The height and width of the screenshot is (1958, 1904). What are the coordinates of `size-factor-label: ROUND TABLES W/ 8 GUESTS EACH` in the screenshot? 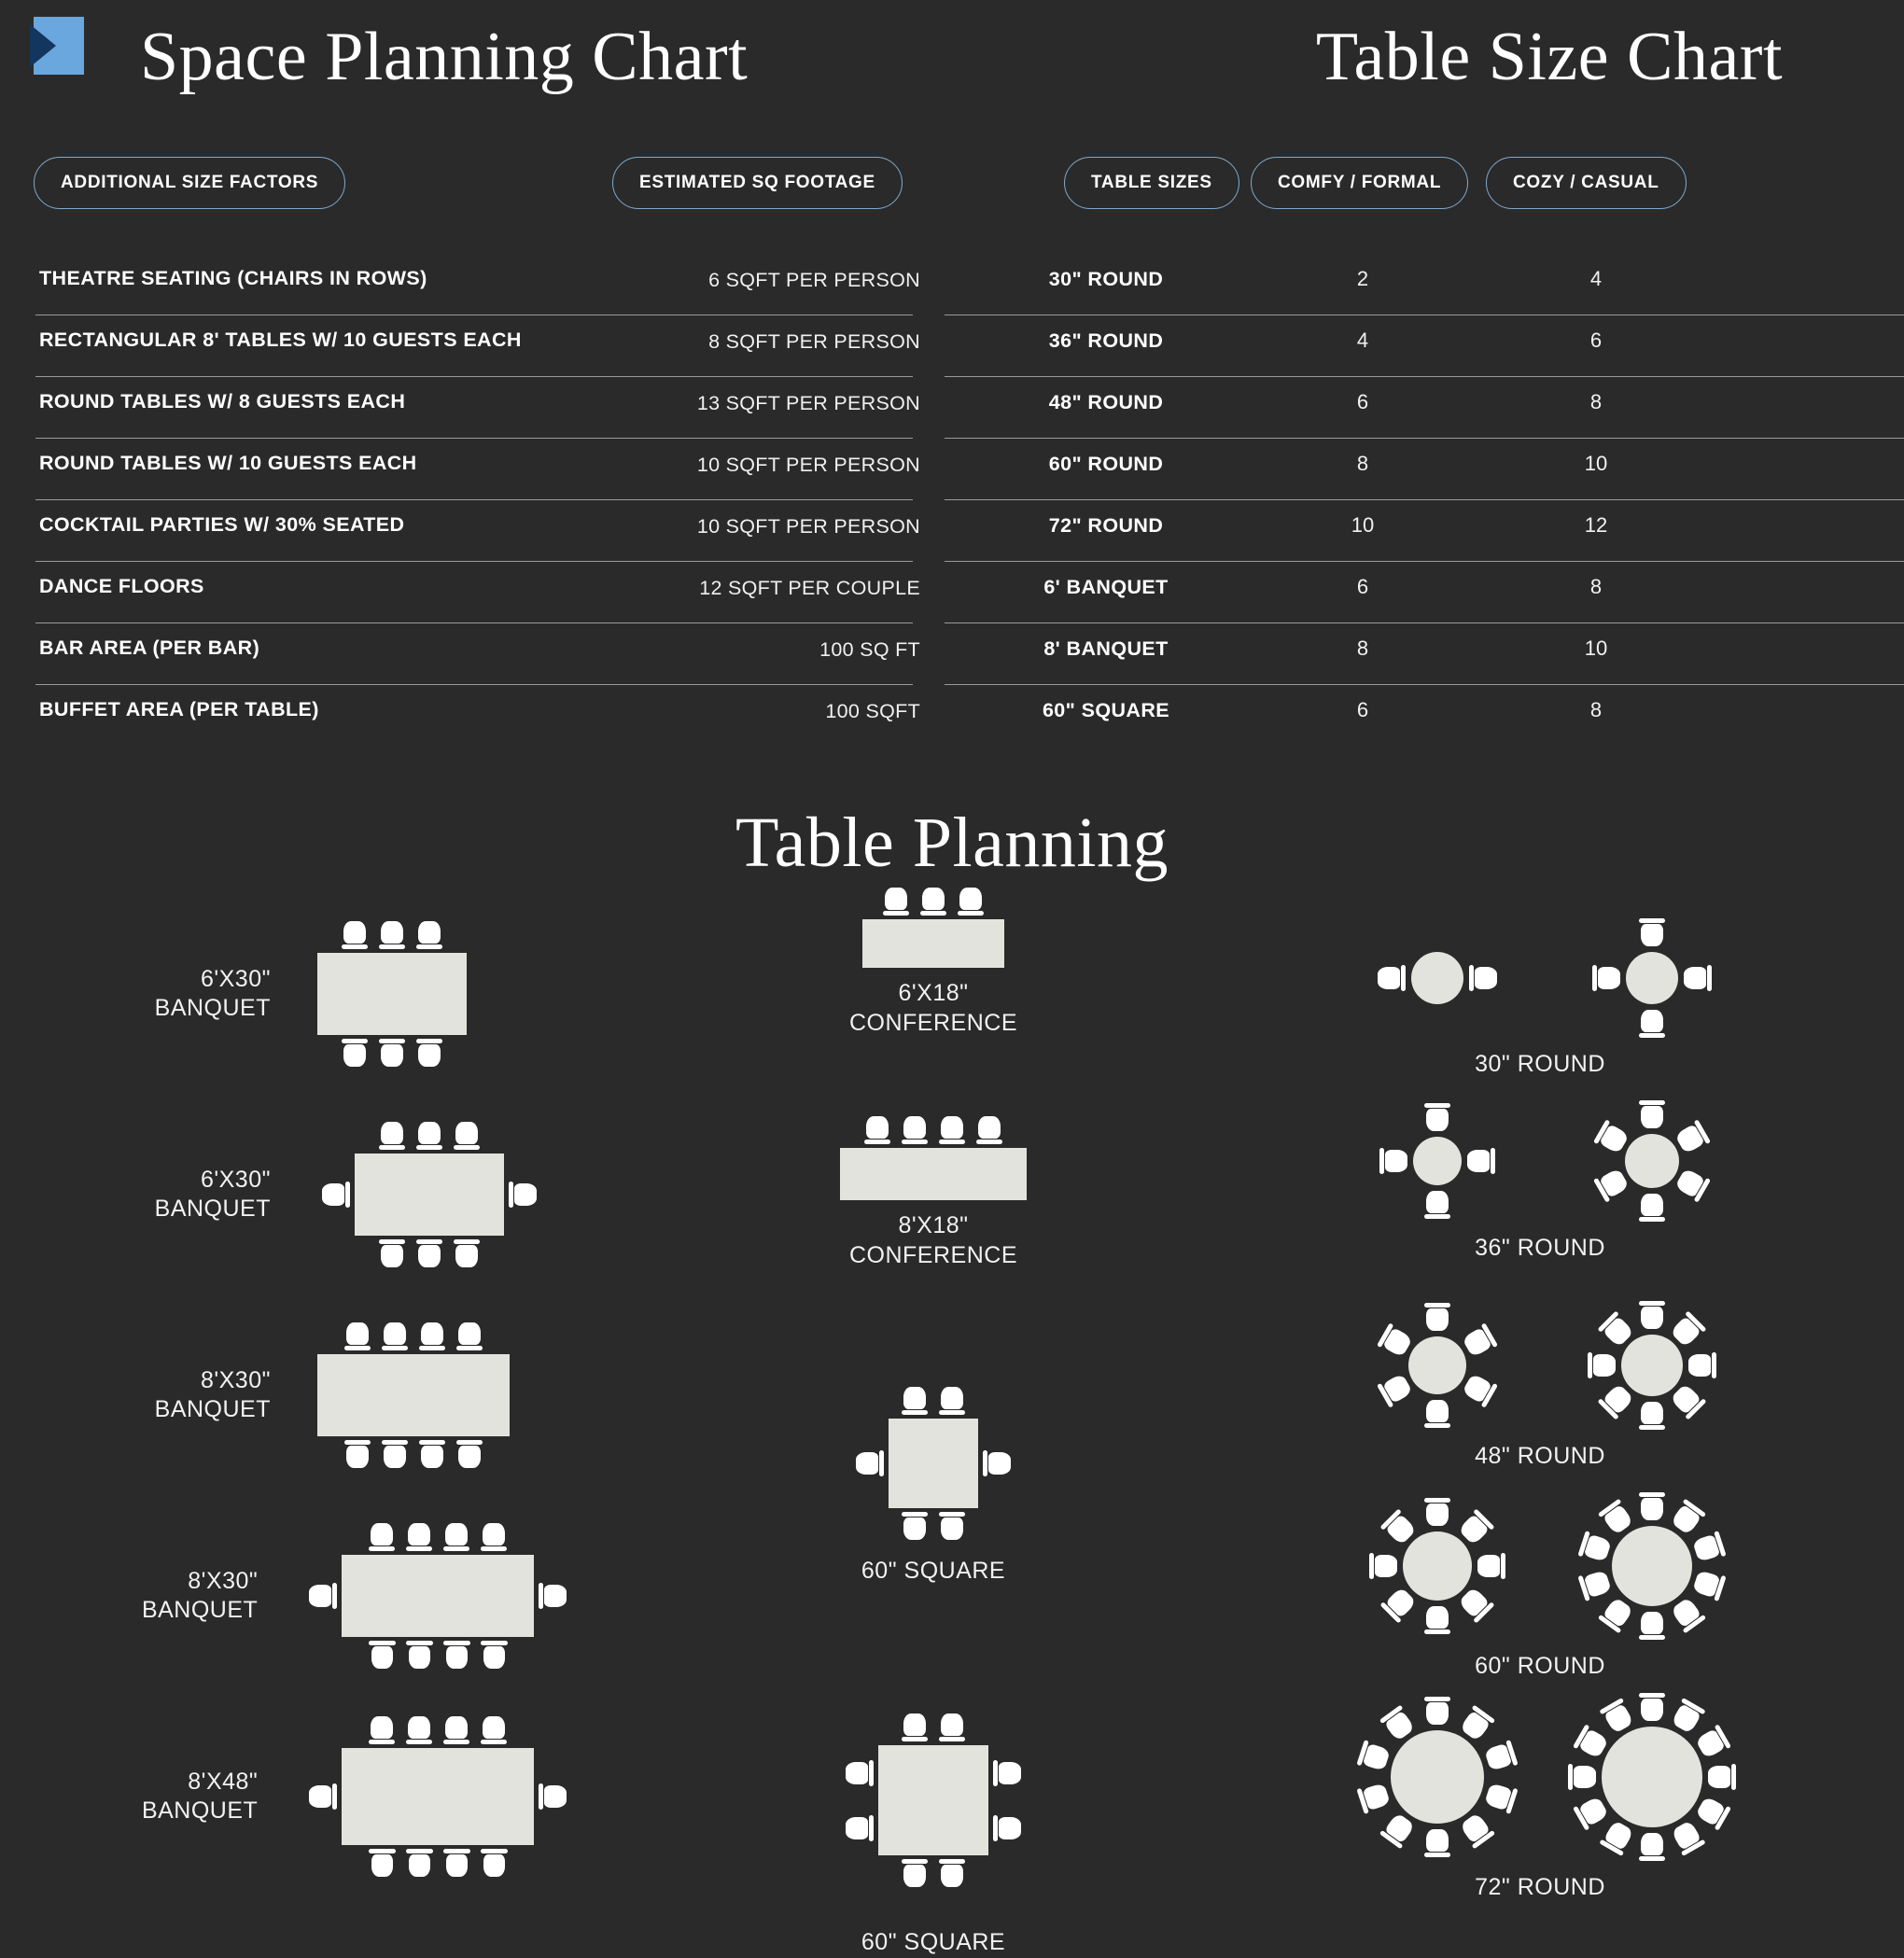 It's located at (222, 401).